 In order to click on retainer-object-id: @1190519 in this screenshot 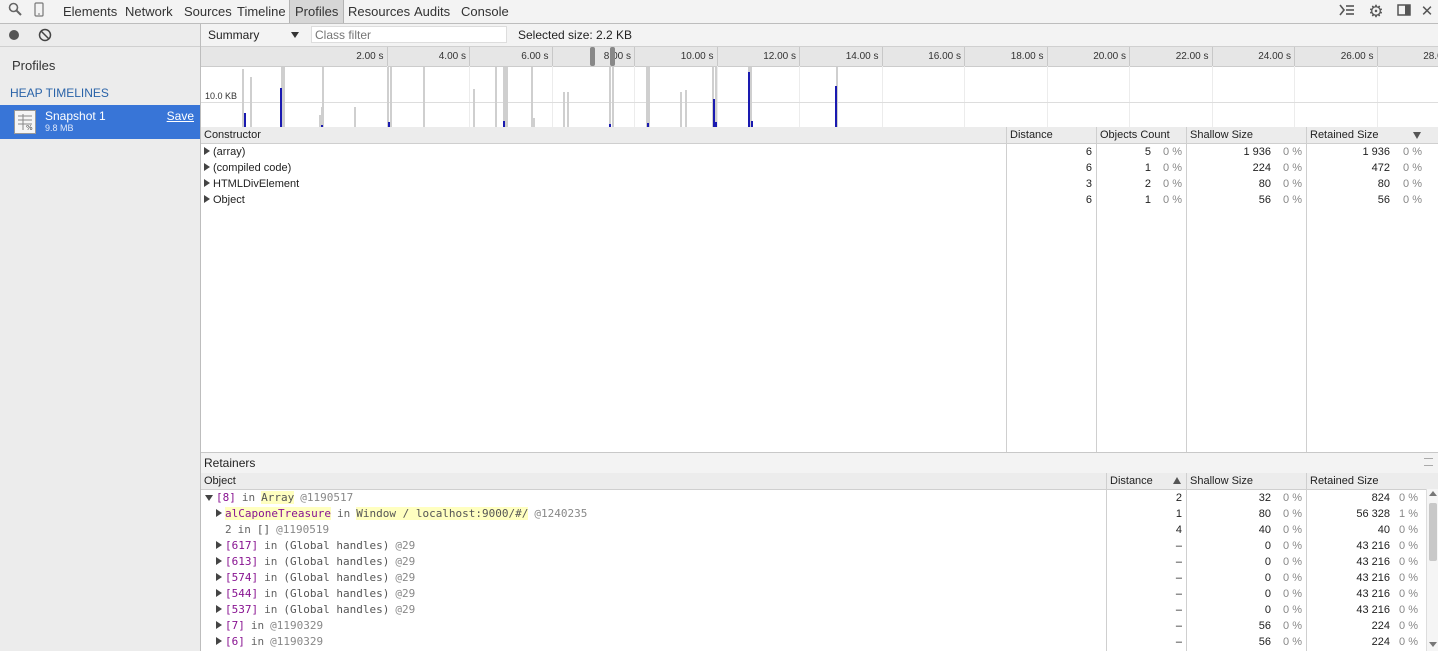, I will do `click(303, 529)`.